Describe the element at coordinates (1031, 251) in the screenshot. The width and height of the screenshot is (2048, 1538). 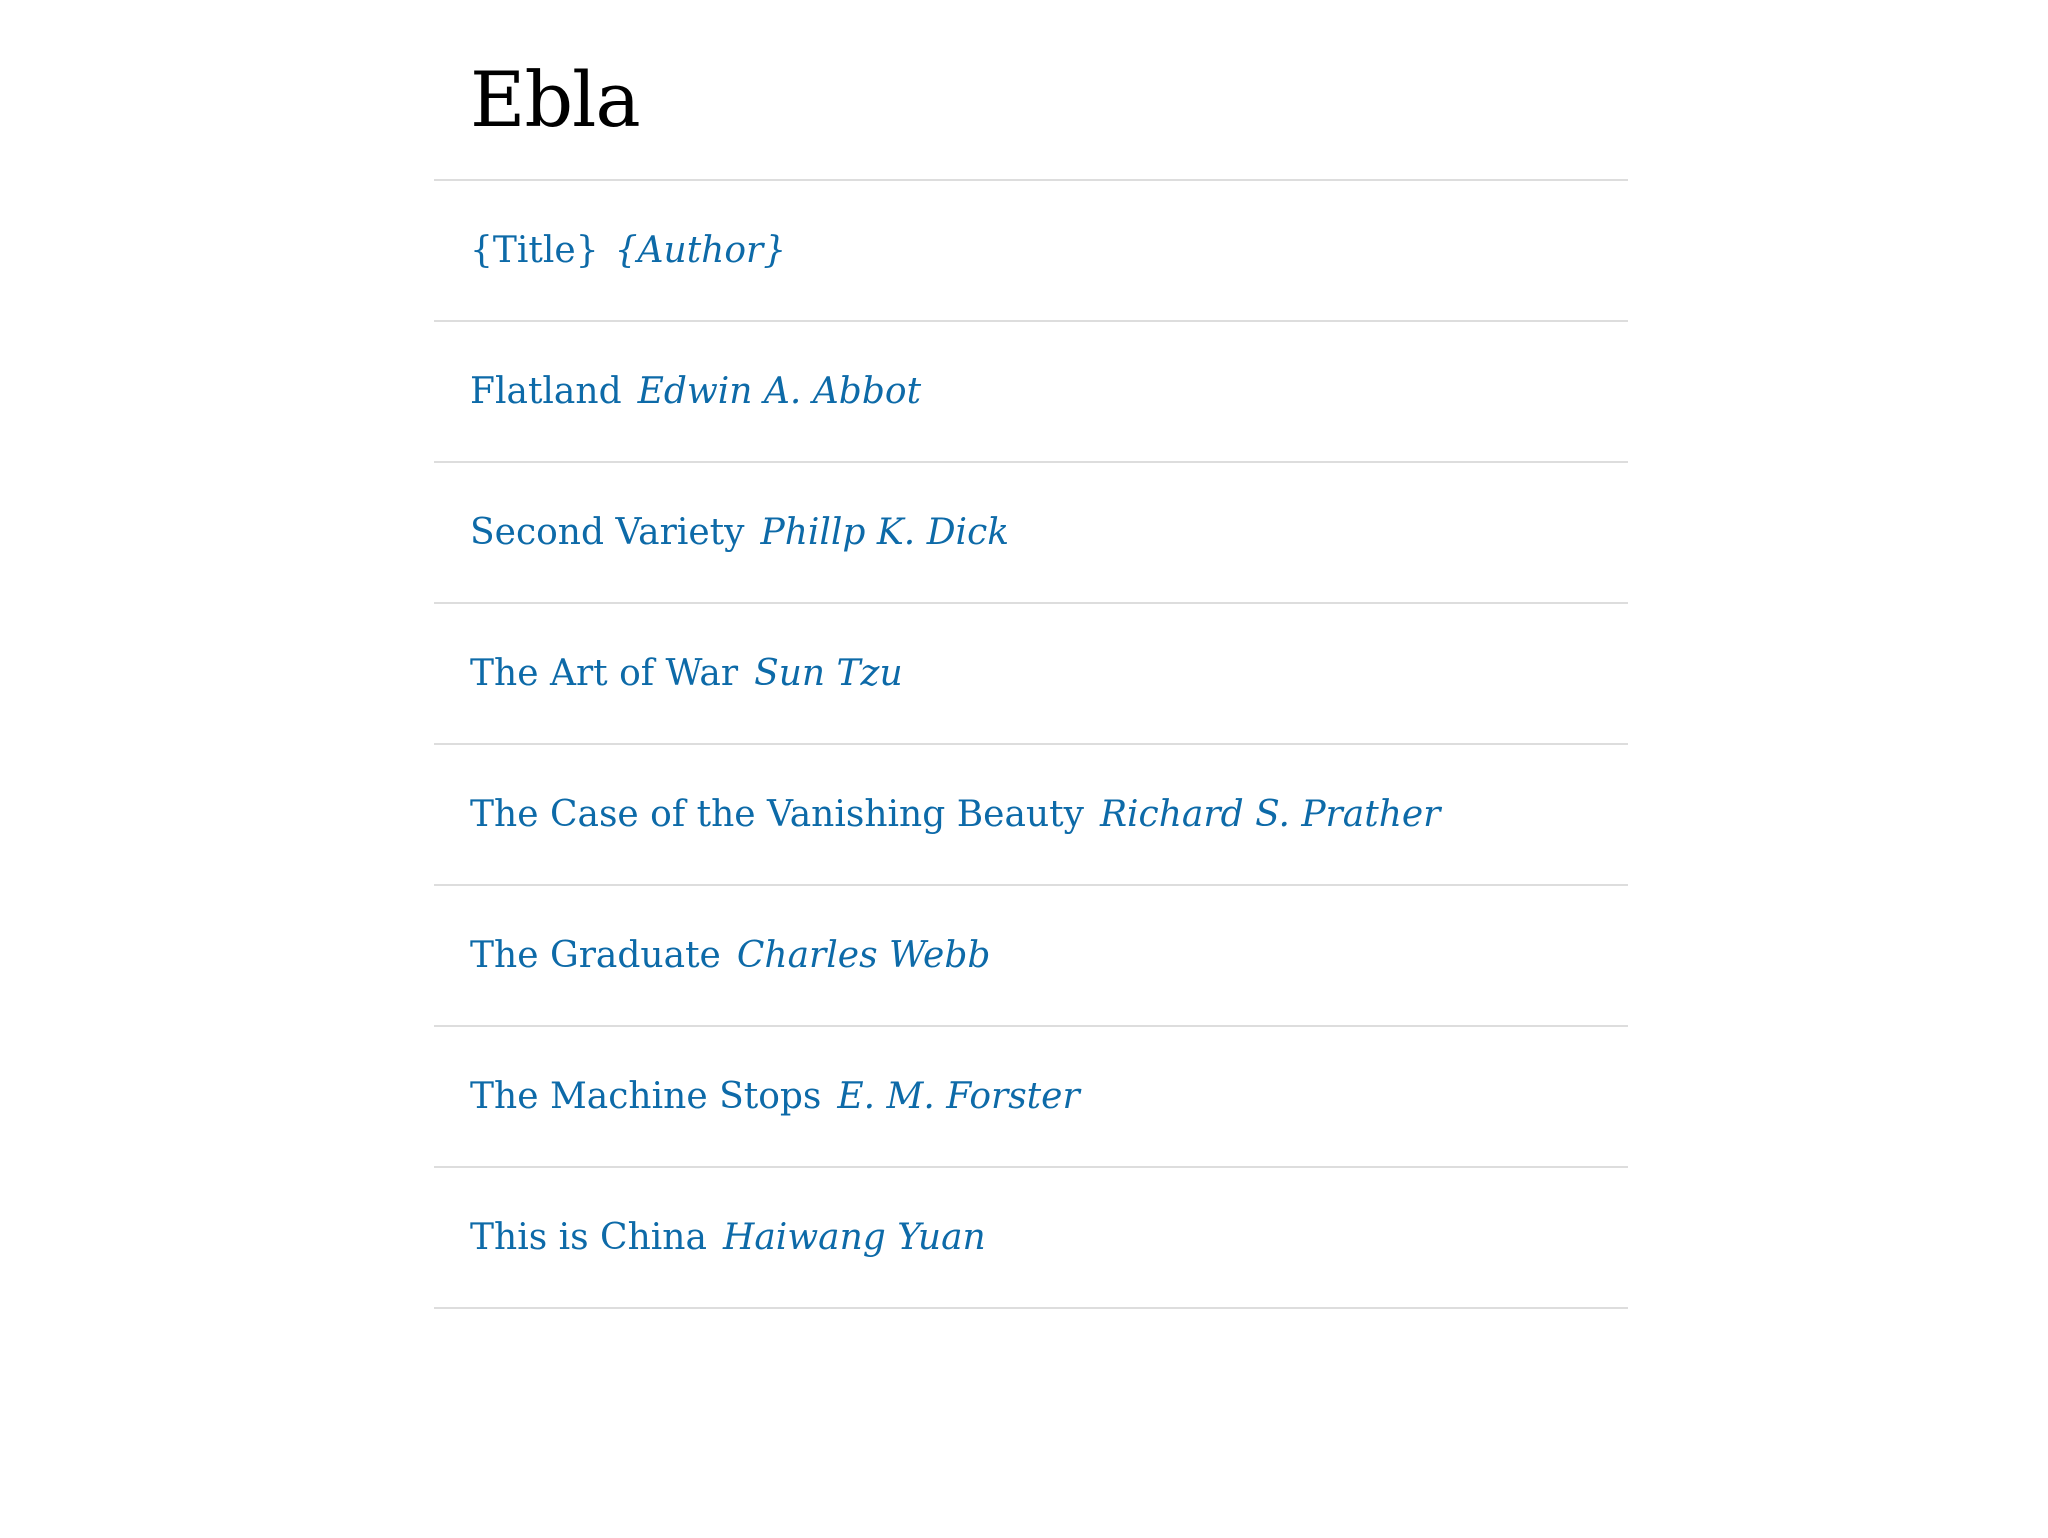
I see `book-list-item: {Title} {Author}` at that location.